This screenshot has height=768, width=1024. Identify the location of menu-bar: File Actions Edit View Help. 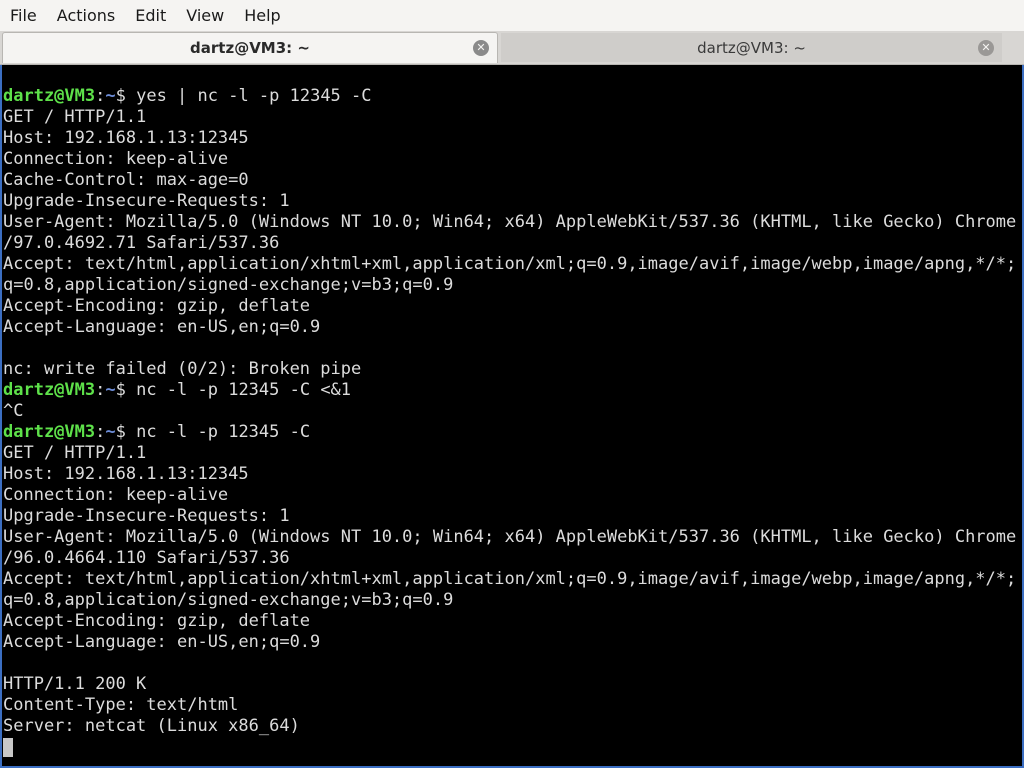
(512, 15).